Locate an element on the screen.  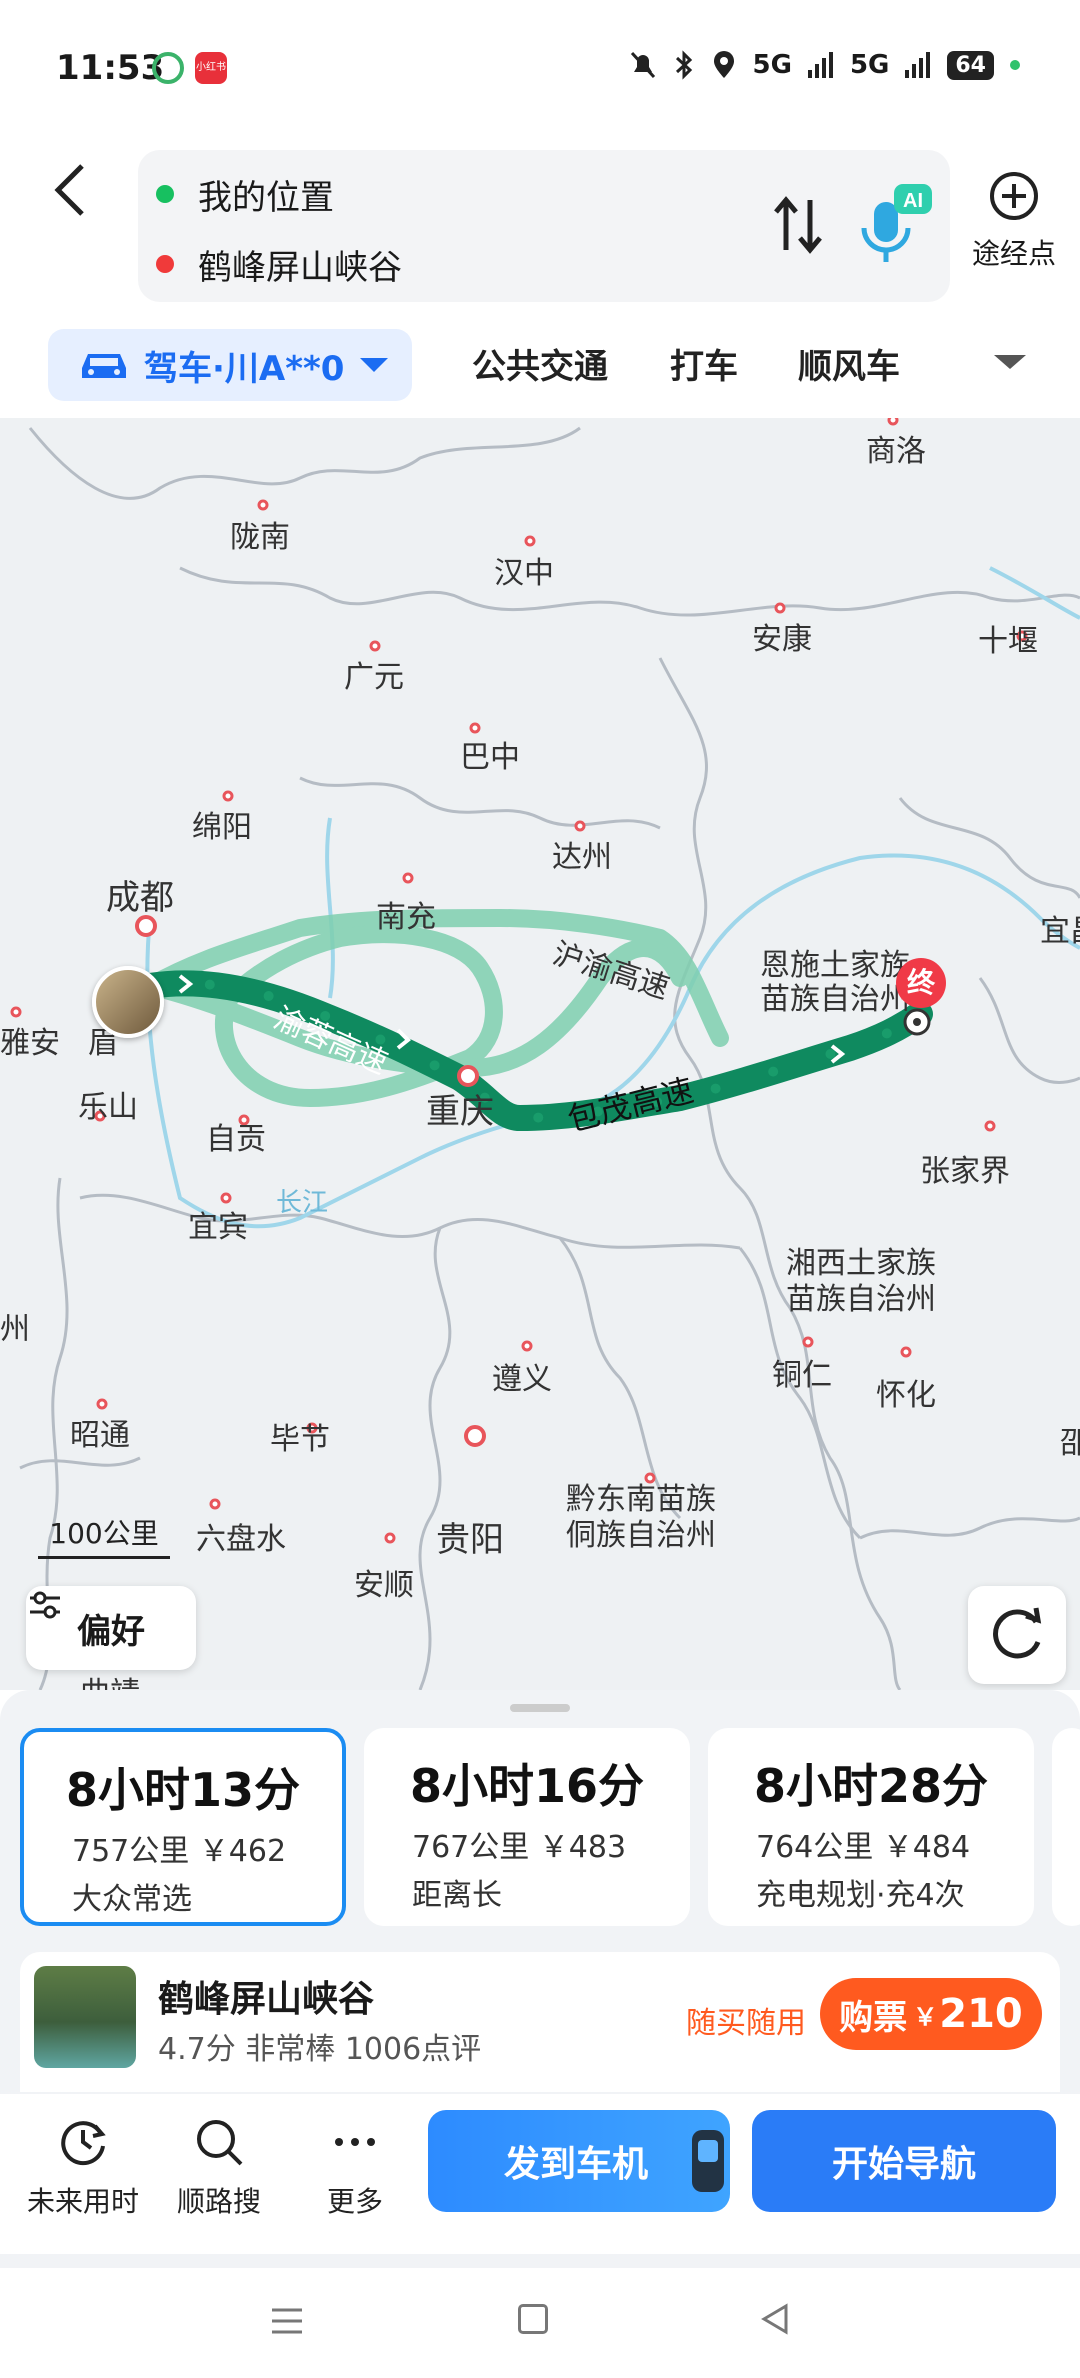
map-label: 毕节 is located at coordinates (300, 1439).